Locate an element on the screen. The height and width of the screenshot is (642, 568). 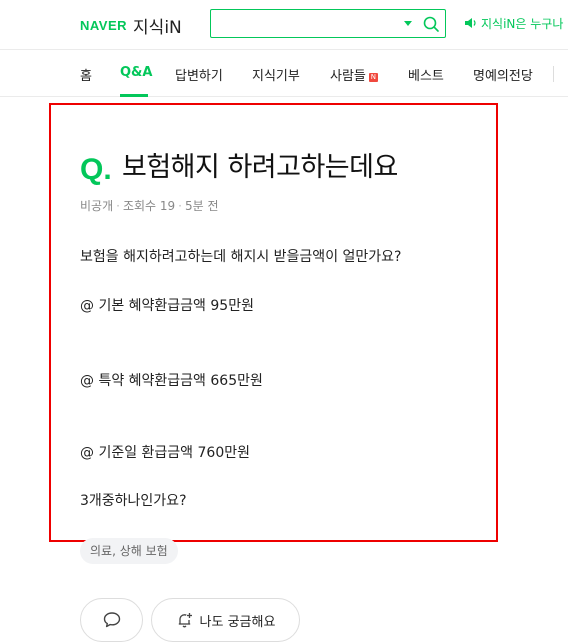
naver-logo: NAVER is located at coordinates (103, 25).